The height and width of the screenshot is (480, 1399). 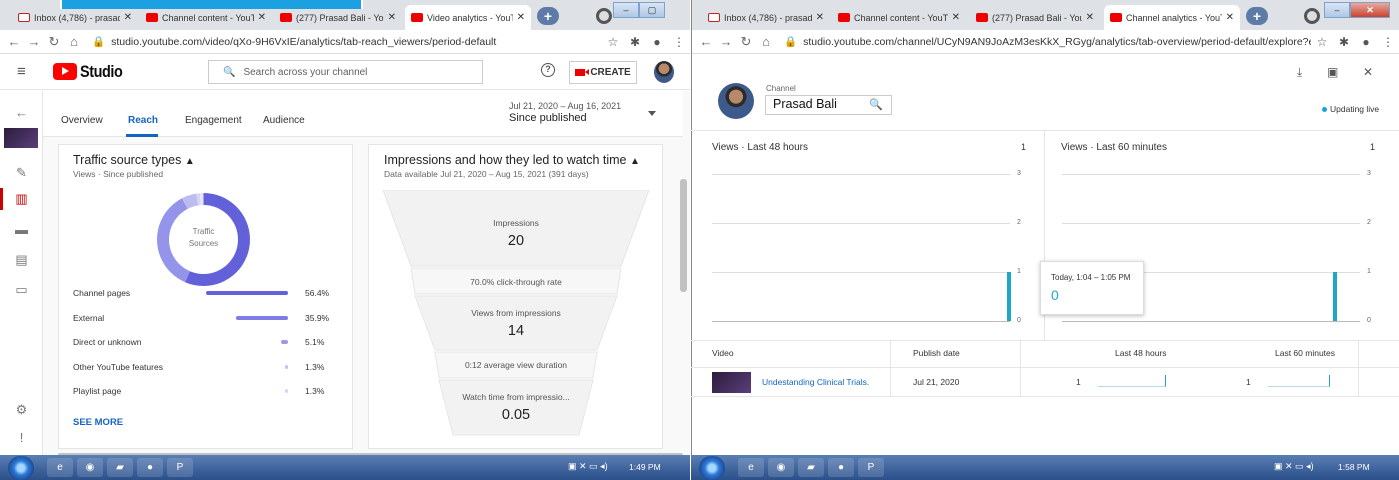 I want to click on clock: 1:58 PM, so click(x=1354, y=467).